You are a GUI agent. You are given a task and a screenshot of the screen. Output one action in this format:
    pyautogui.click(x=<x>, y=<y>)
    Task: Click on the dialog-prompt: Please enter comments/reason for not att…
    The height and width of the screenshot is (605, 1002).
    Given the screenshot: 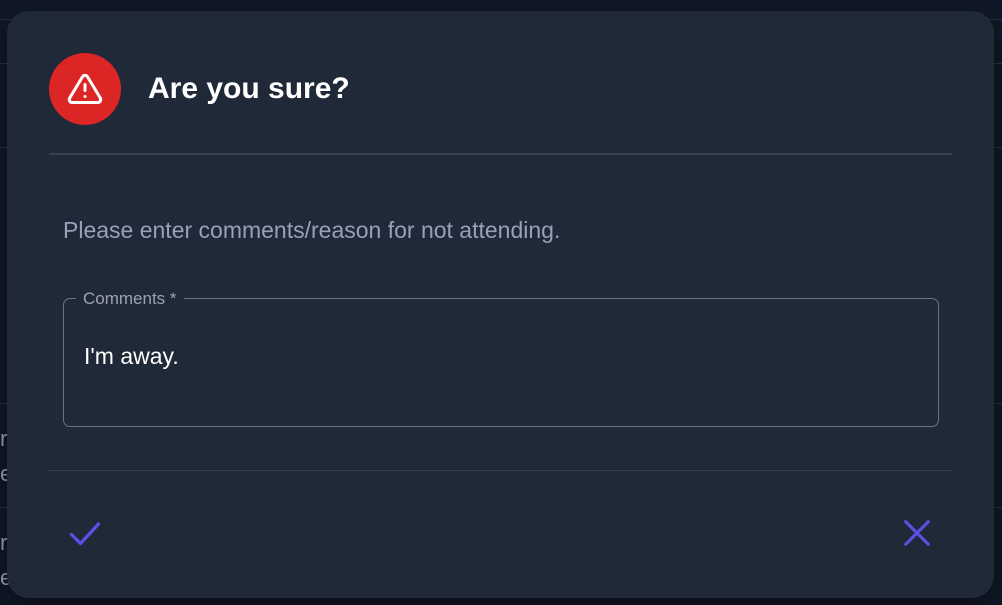 What is the action you would take?
    pyautogui.click(x=312, y=230)
    